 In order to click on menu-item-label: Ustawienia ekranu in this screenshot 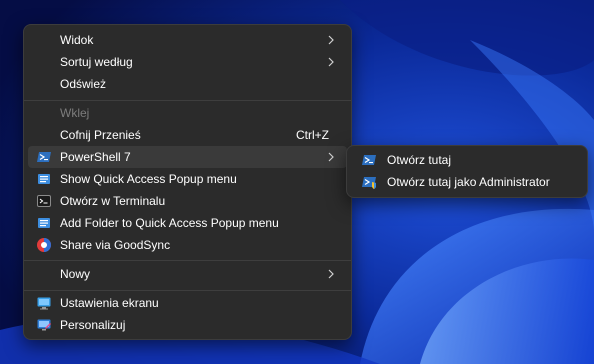, I will do `click(109, 303)`.